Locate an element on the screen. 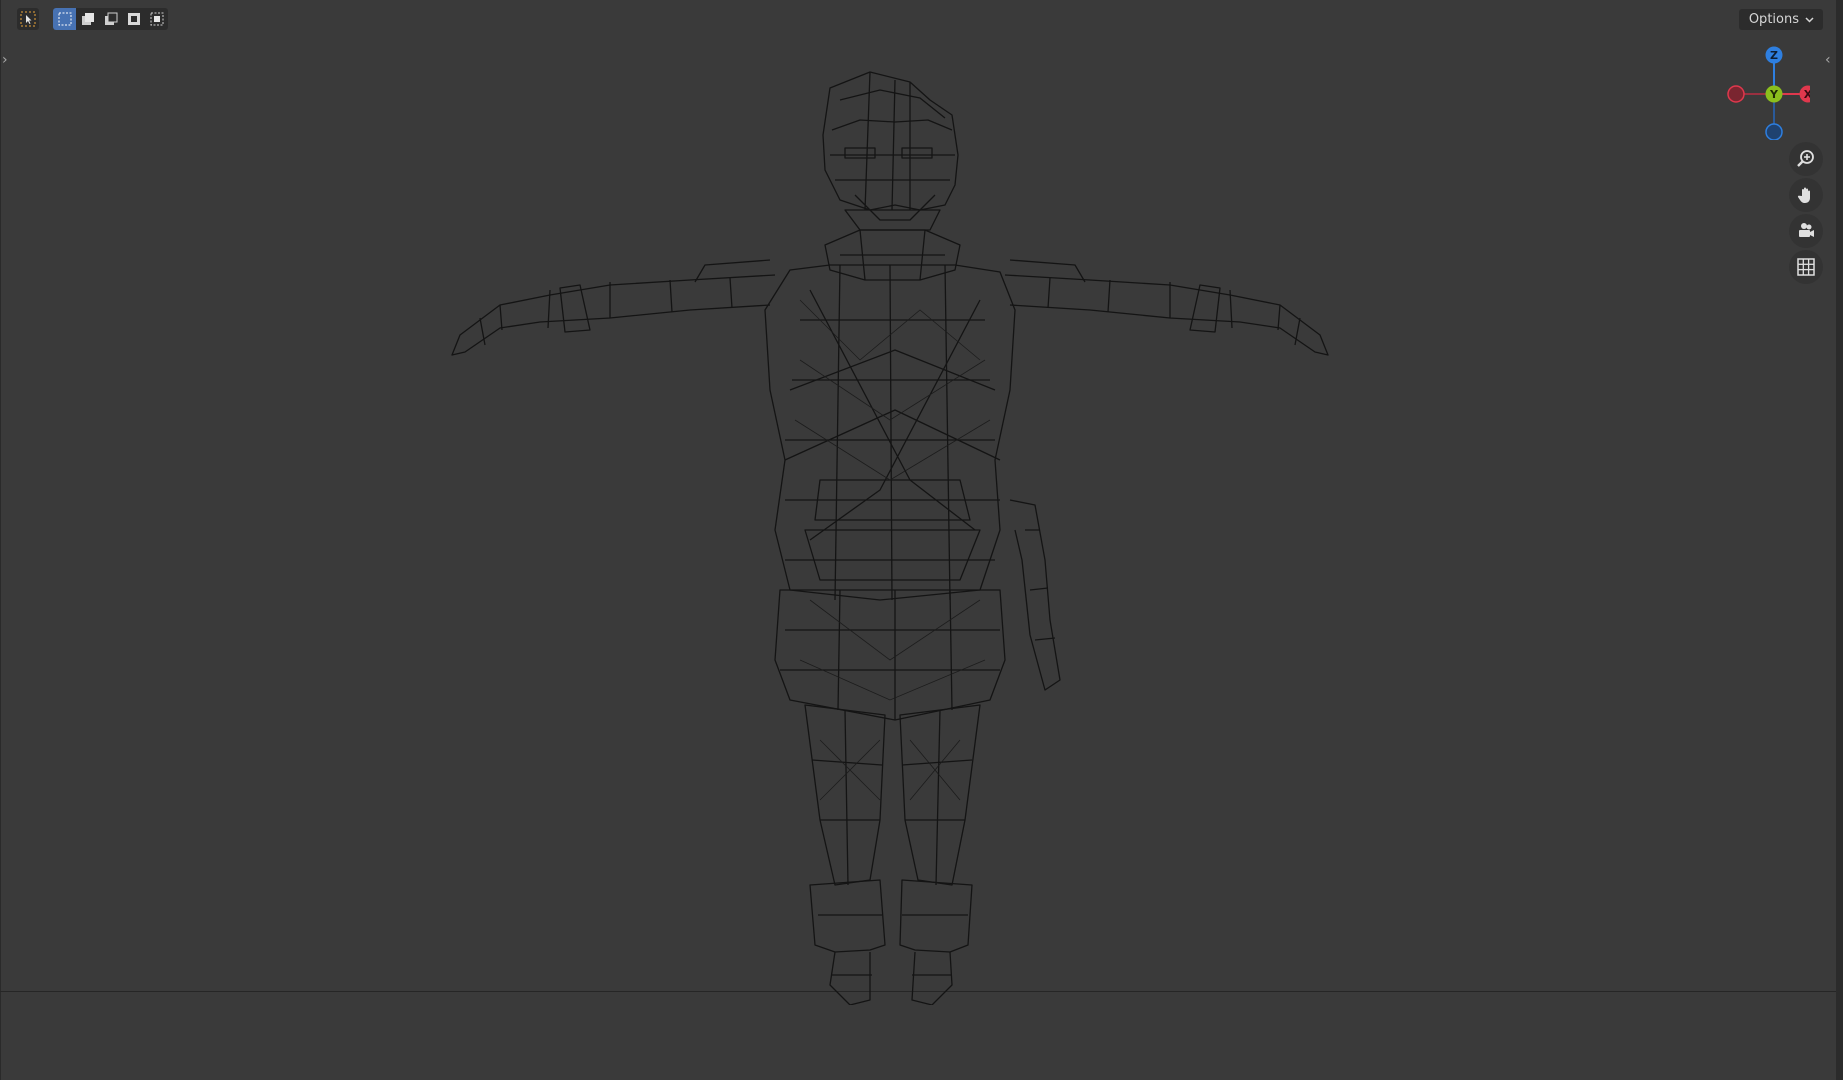 This screenshot has width=1843, height=1080. region-edge is located at coordinates (1839, 540).